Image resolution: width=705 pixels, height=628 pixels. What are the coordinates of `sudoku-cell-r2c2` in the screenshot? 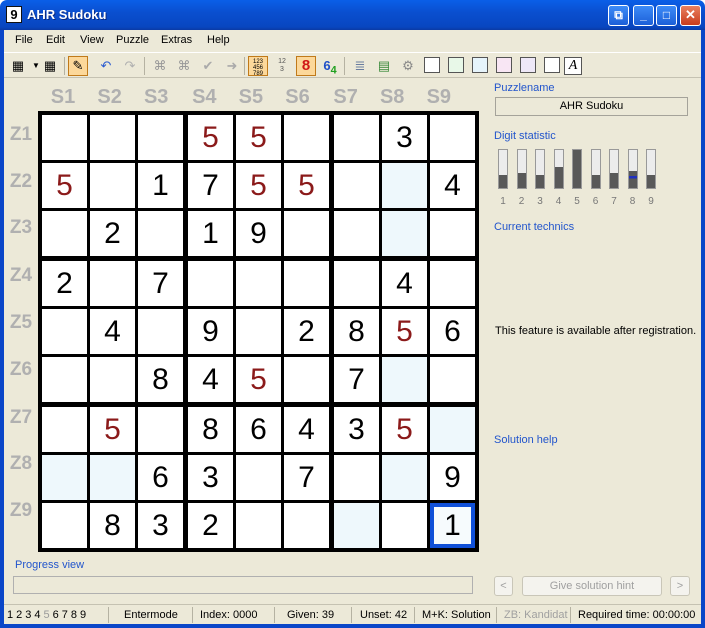 It's located at (112, 185).